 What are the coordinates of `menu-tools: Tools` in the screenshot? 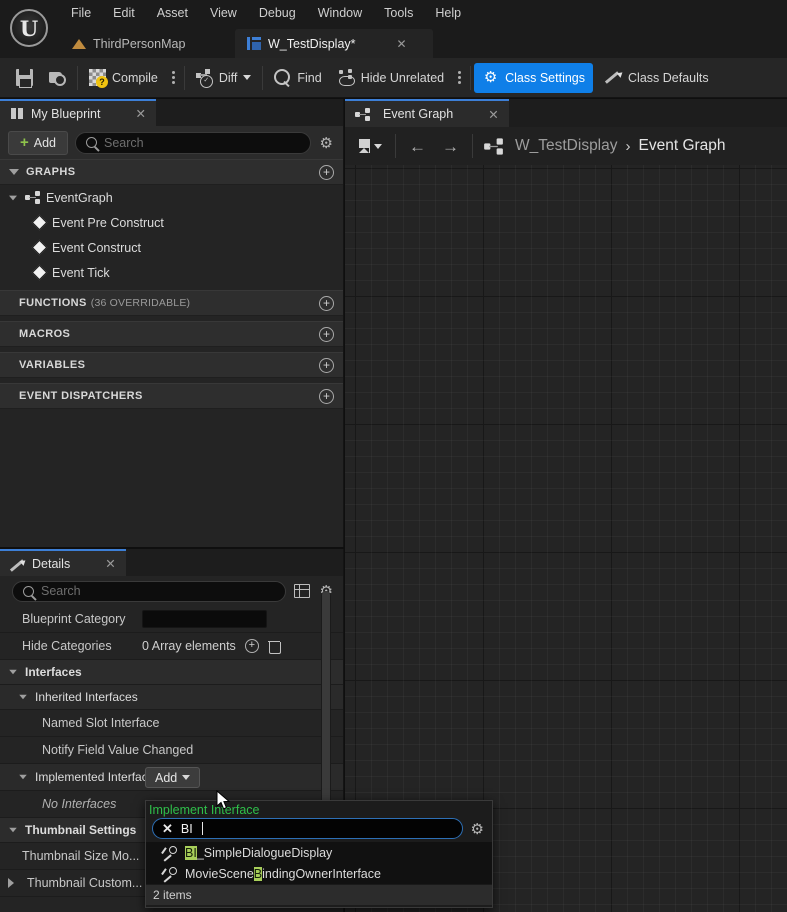 It's located at (398, 13).